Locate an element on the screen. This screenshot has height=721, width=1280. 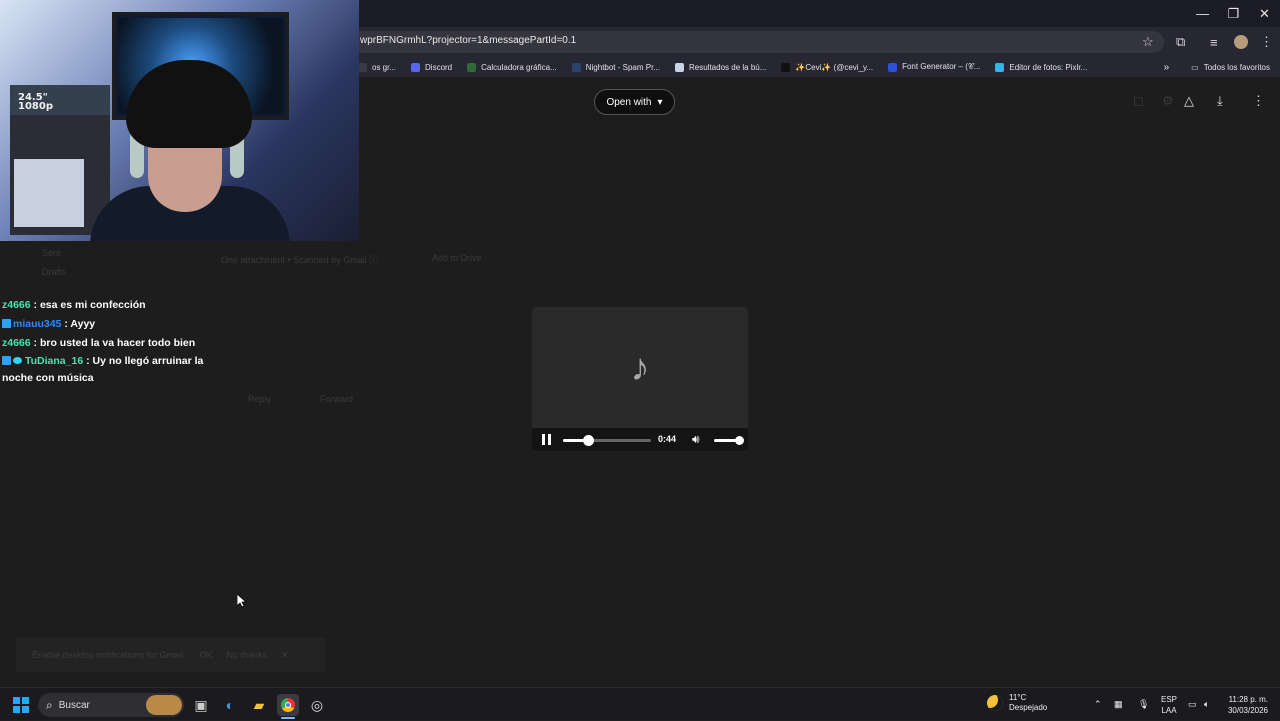
desmos-icon is located at coordinates (472, 67).